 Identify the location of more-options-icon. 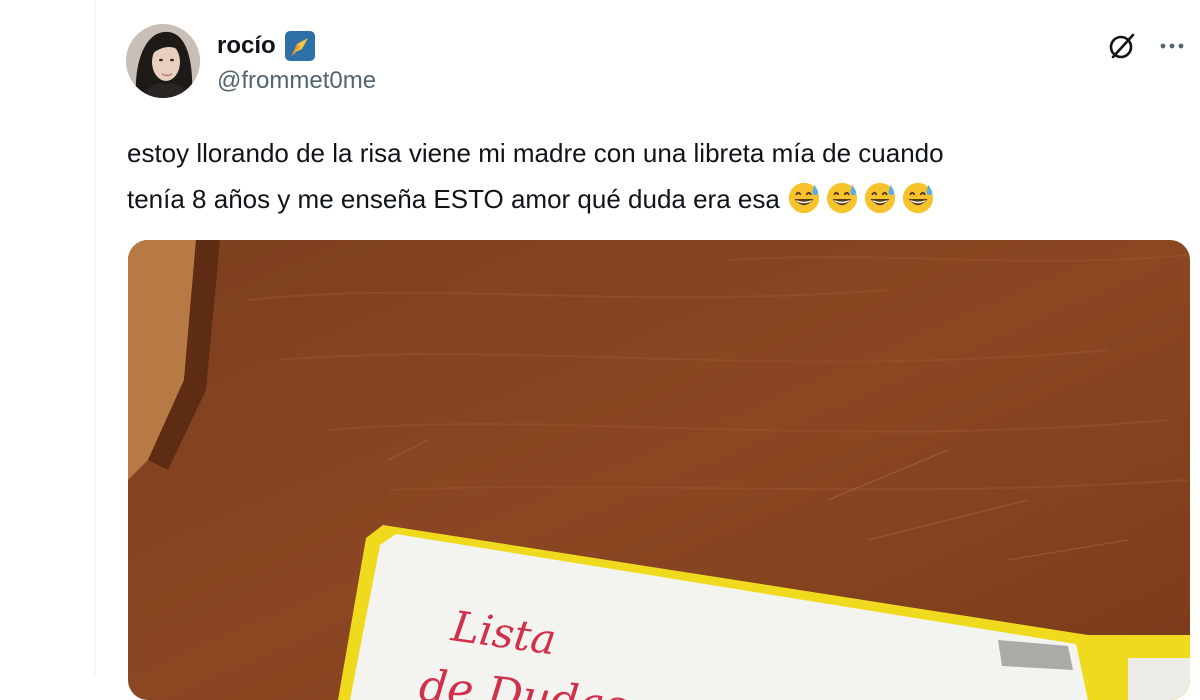
(1172, 46).